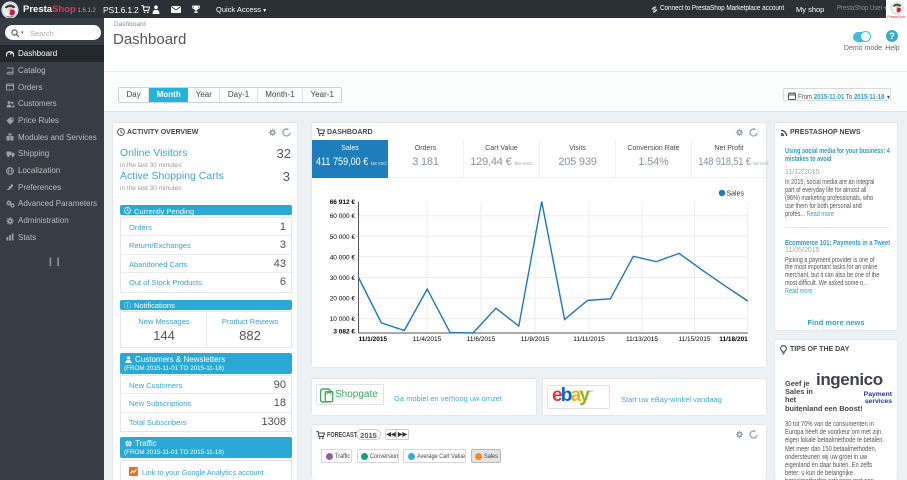 Image resolution: width=907 pixels, height=480 pixels. Describe the element at coordinates (733, 339) in the screenshot. I see `svg-text: 11/18/201` at that location.